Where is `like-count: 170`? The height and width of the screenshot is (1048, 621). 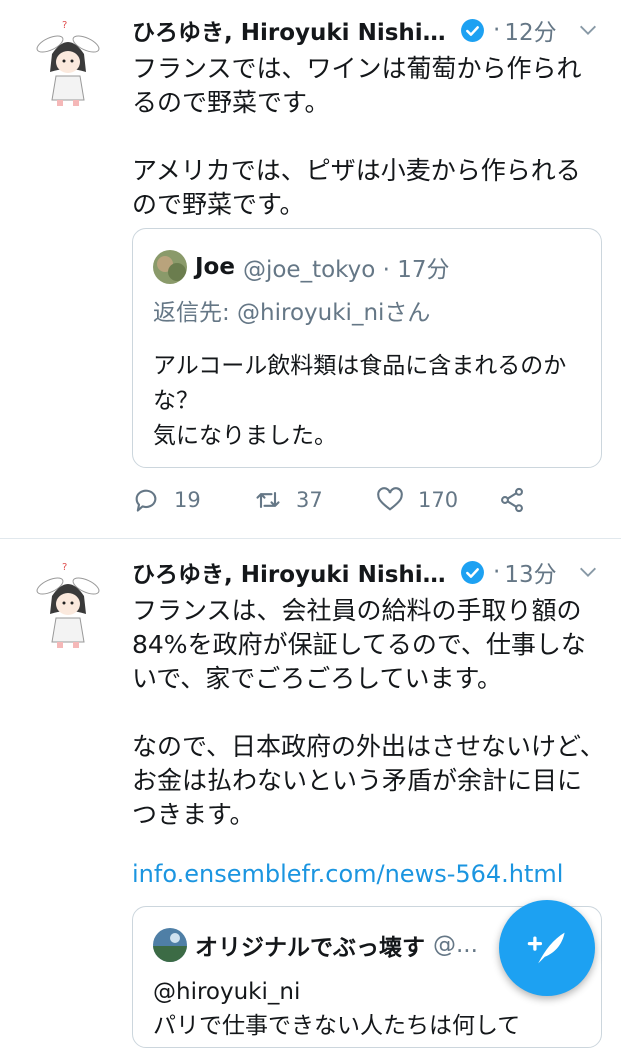 like-count: 170 is located at coordinates (438, 500).